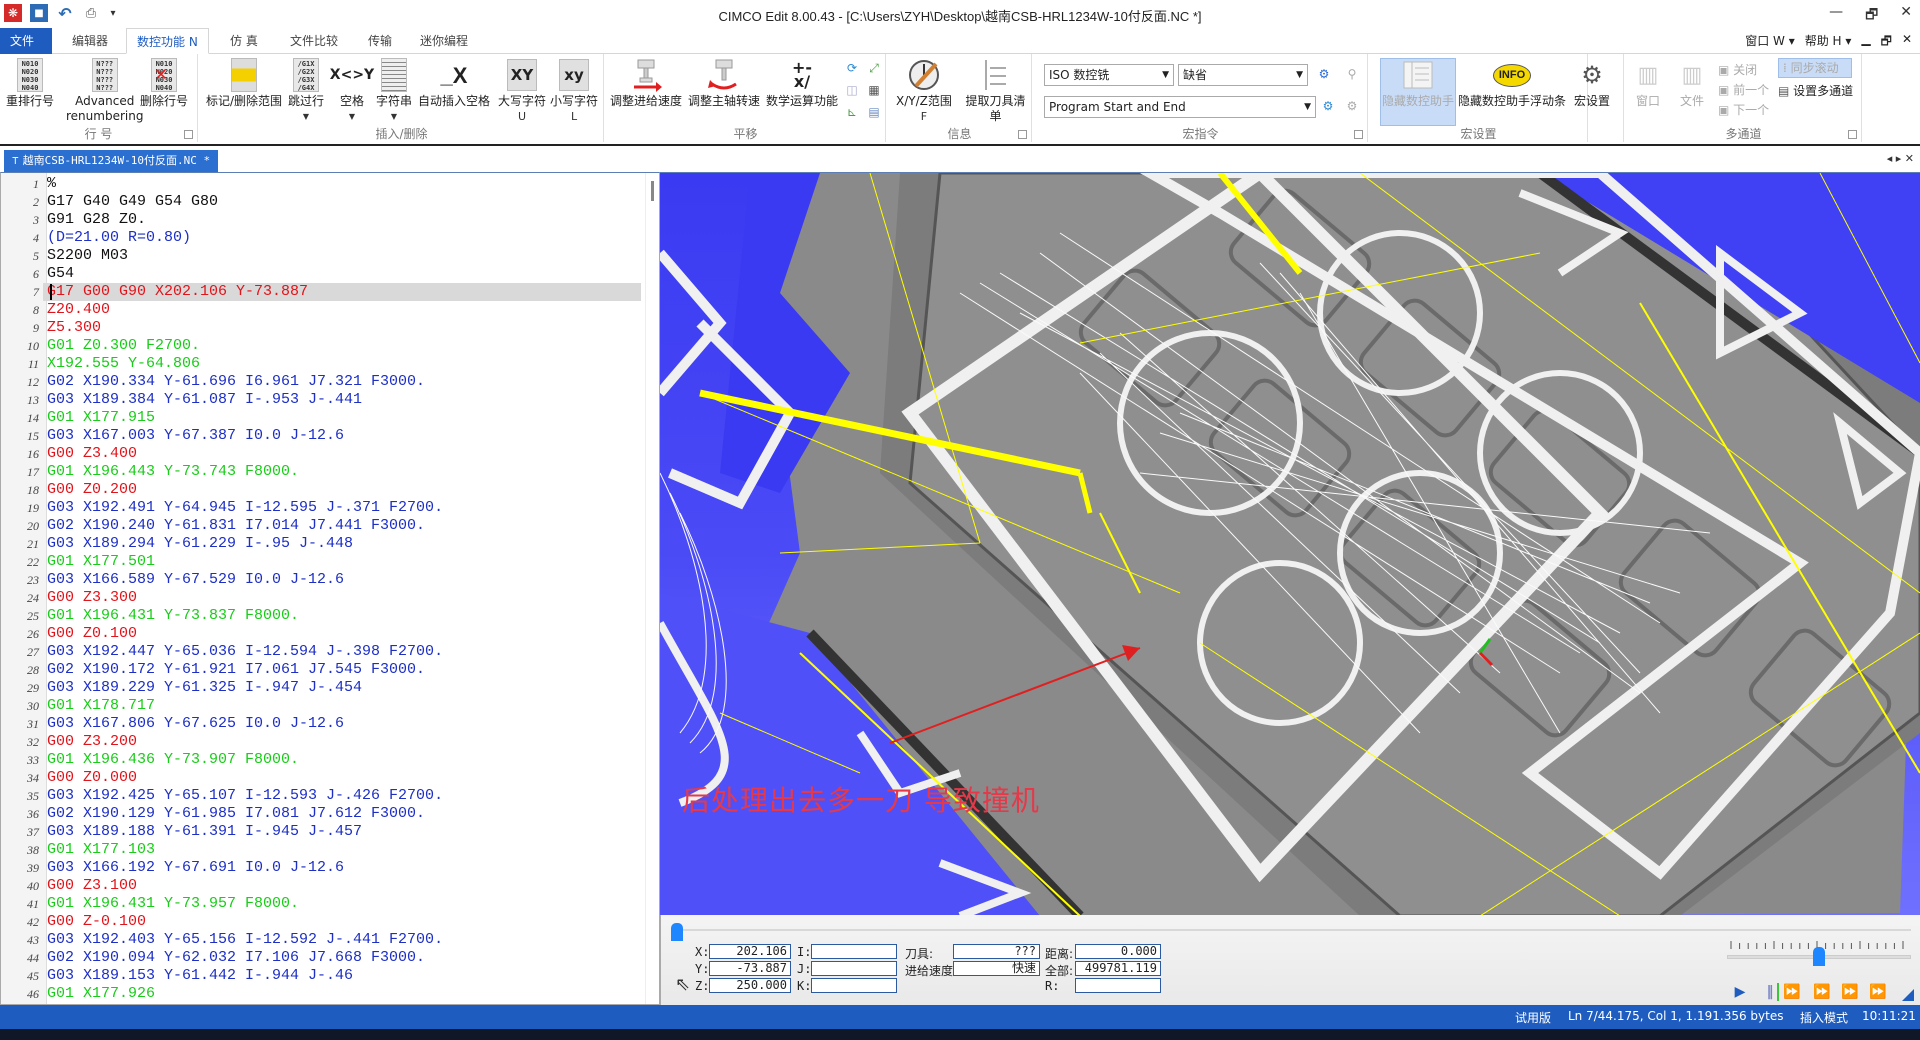  What do you see at coordinates (444, 41) in the screenshot?
I see `tab-mini-cam: 迷你编程` at bounding box center [444, 41].